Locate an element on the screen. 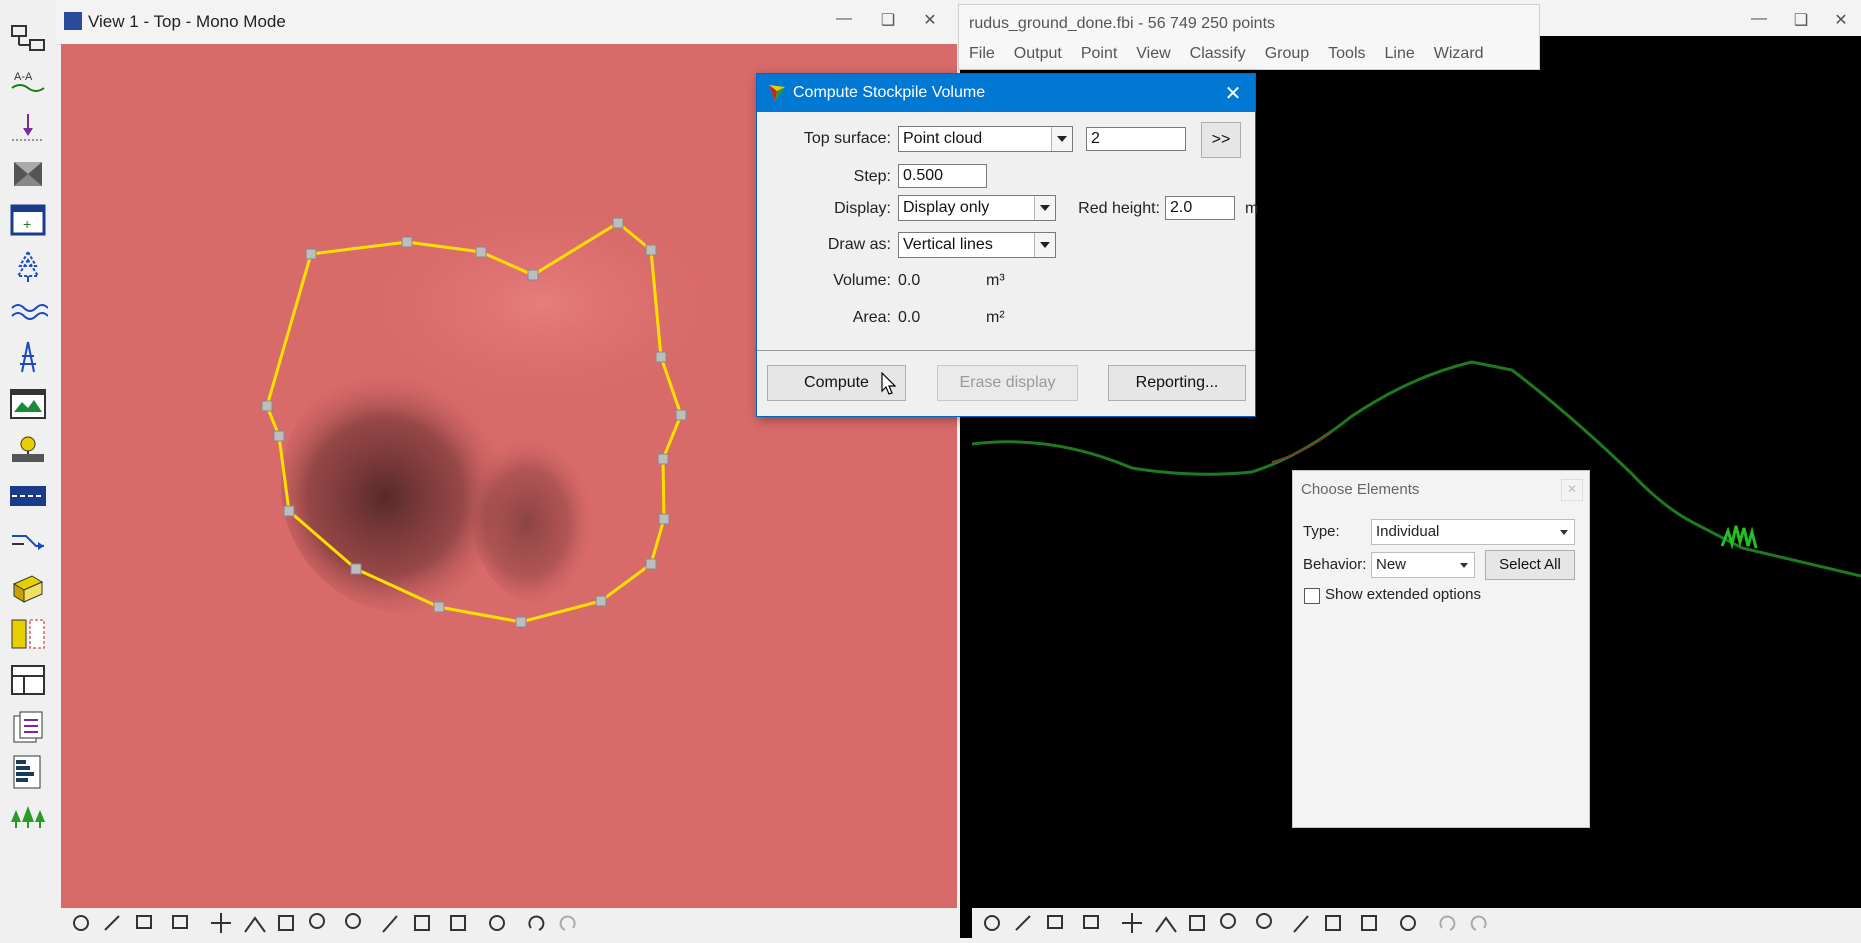 The image size is (1861, 943). menu-output: Output is located at coordinates (1042, 54).